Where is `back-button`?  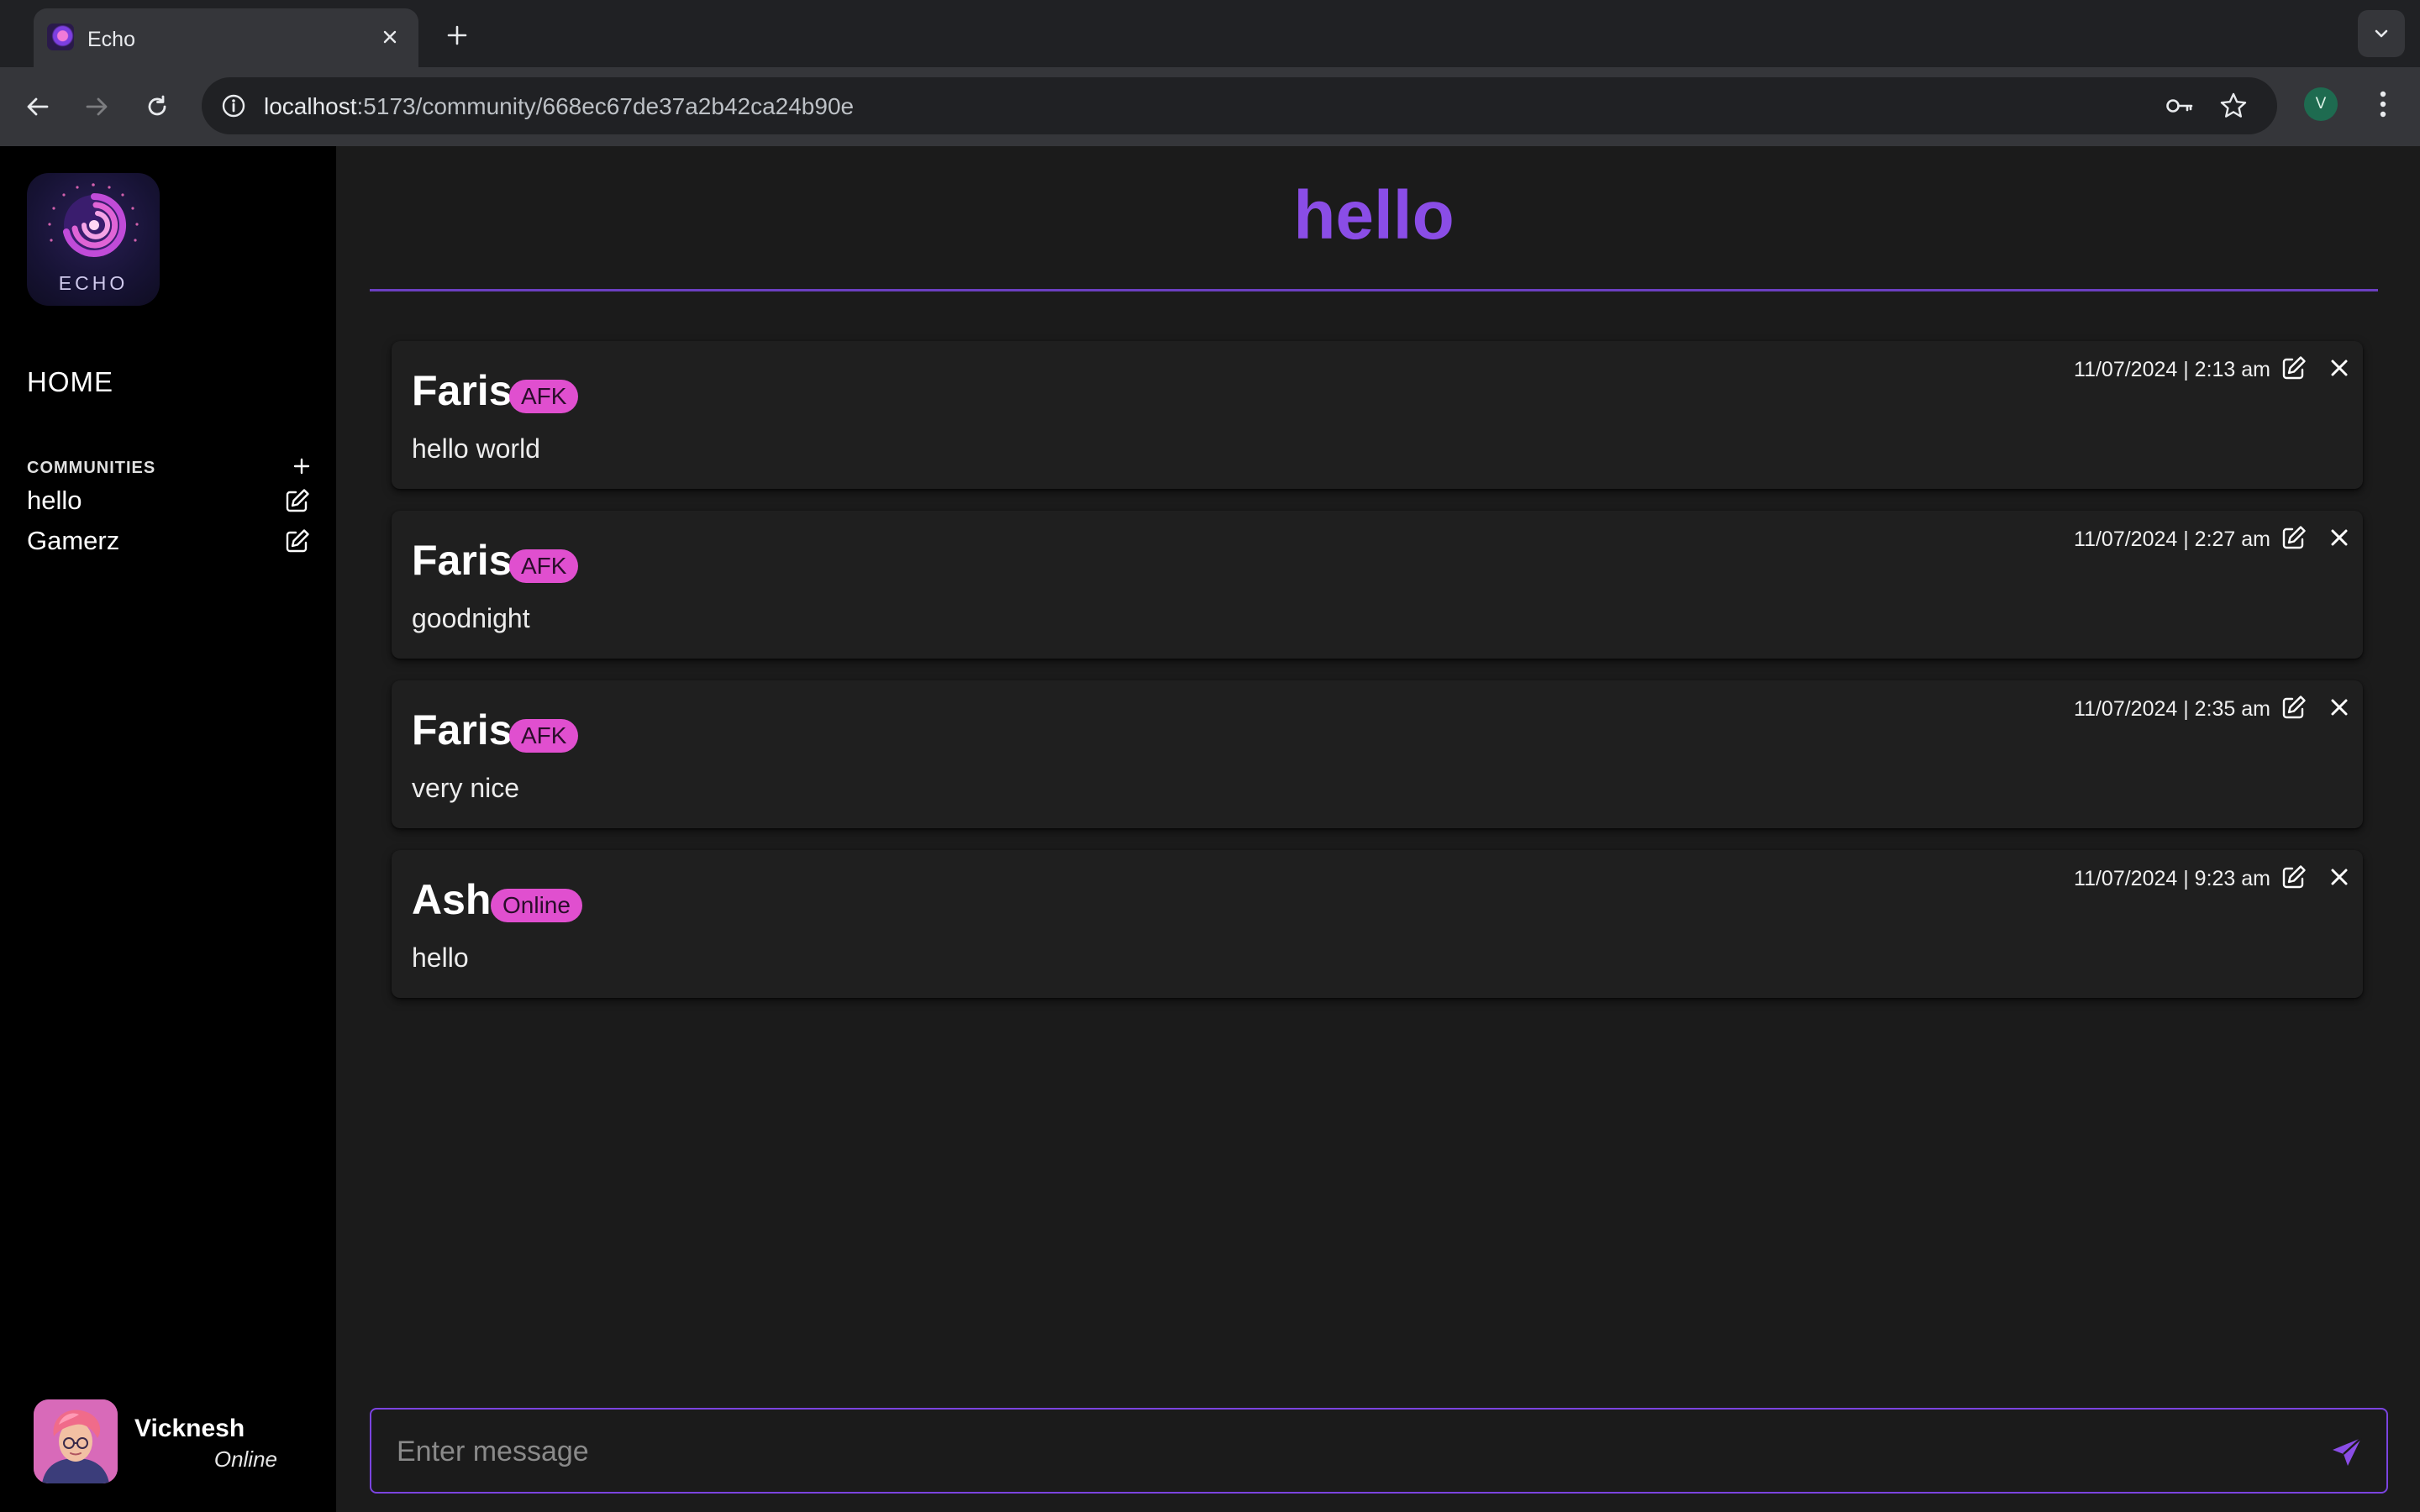
back-button is located at coordinates (38, 107).